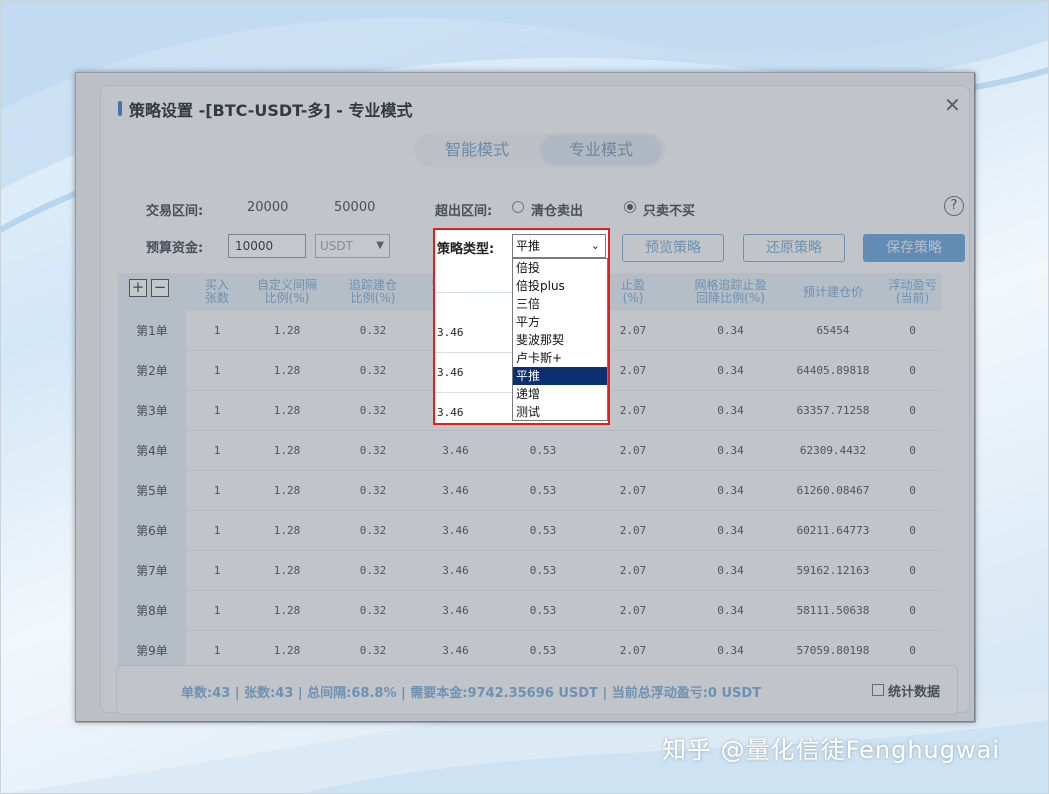 The width and height of the screenshot is (1049, 794). Describe the element at coordinates (833, 530) in the screenshot. I see `cell-est-price: 60211.64773` at that location.